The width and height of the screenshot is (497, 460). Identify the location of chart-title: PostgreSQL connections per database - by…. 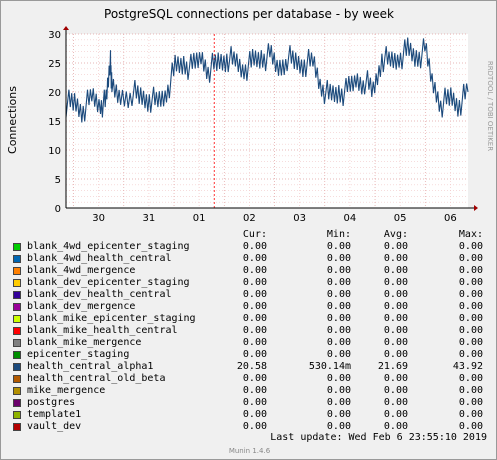
(249, 14).